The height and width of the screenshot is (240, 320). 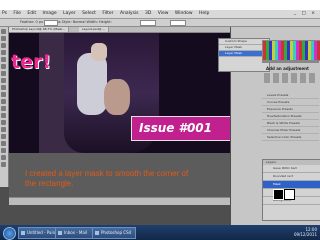 I want to click on gradient-tool-icon, so click(x=3, y=108).